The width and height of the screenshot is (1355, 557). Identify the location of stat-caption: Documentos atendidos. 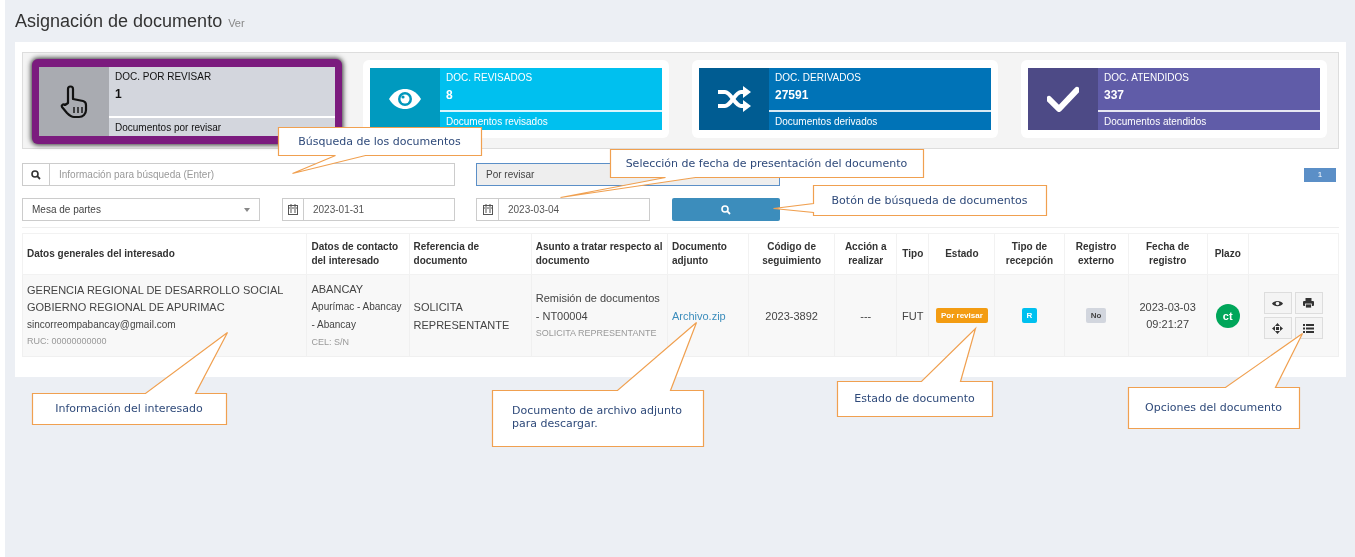
(1155, 121).